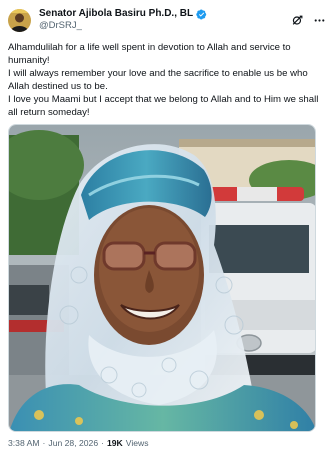 The image size is (336, 450). I want to click on author-handle: @DrSRJ_, so click(165, 26).